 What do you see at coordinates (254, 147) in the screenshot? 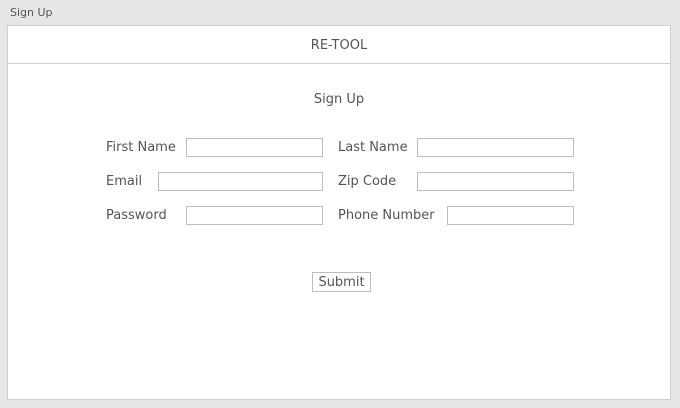
I see `first-name-field` at bounding box center [254, 147].